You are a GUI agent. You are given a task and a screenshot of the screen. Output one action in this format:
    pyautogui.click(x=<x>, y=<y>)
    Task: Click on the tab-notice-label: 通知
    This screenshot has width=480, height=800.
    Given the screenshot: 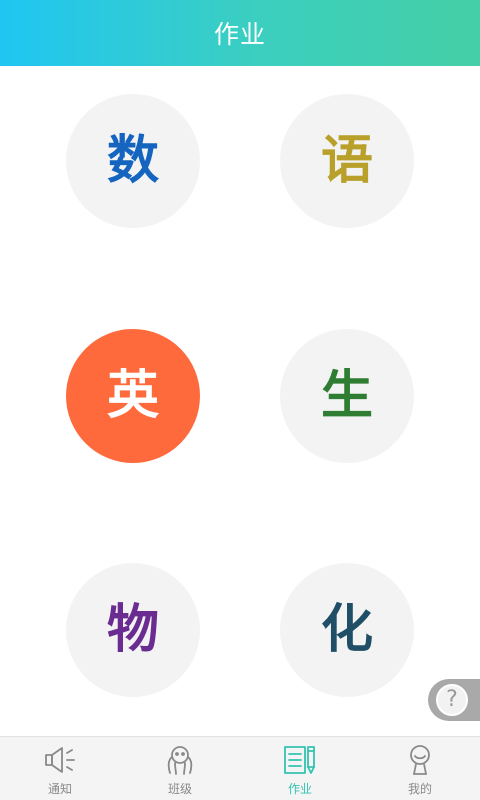 What is the action you would take?
    pyautogui.click(x=59, y=789)
    